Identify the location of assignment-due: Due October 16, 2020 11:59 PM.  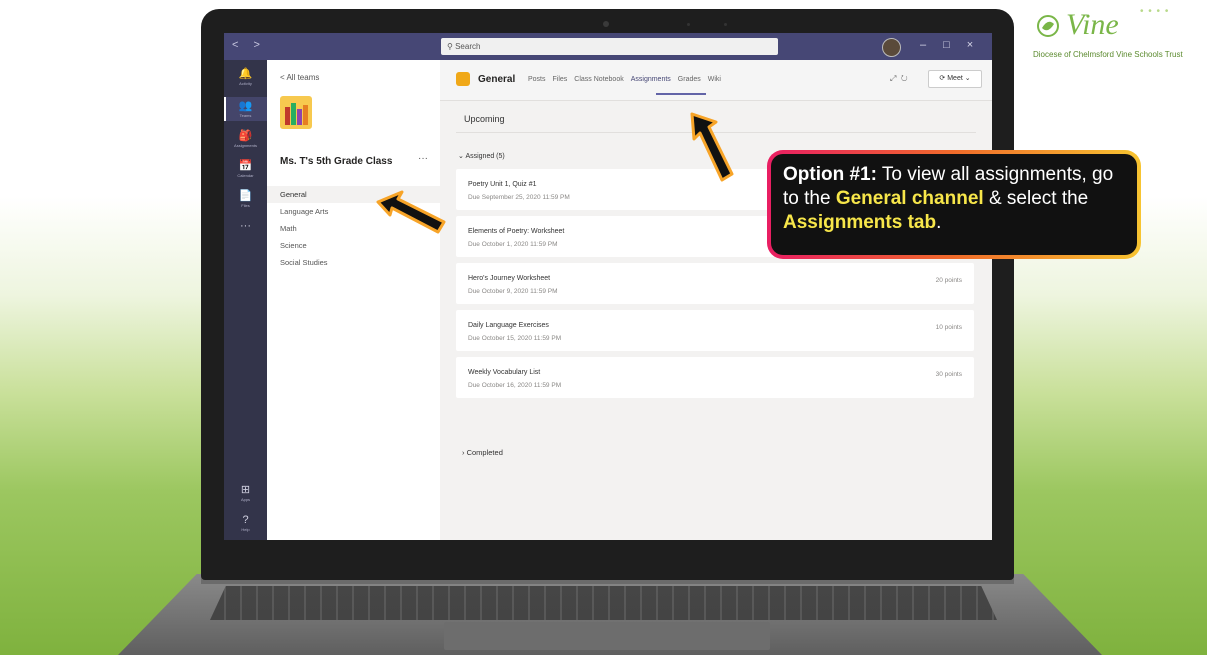
(515, 385).